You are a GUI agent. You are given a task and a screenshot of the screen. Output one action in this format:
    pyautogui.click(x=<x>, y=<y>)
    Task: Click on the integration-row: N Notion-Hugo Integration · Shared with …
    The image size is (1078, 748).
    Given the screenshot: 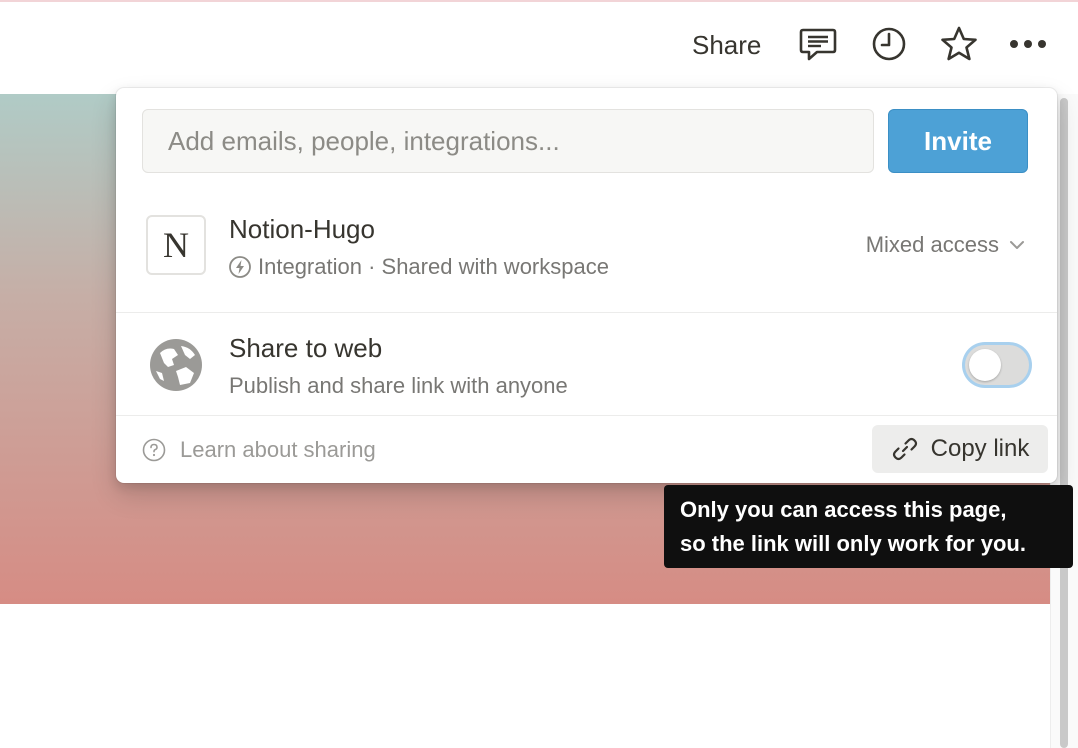 What is the action you would take?
    pyautogui.click(x=586, y=255)
    